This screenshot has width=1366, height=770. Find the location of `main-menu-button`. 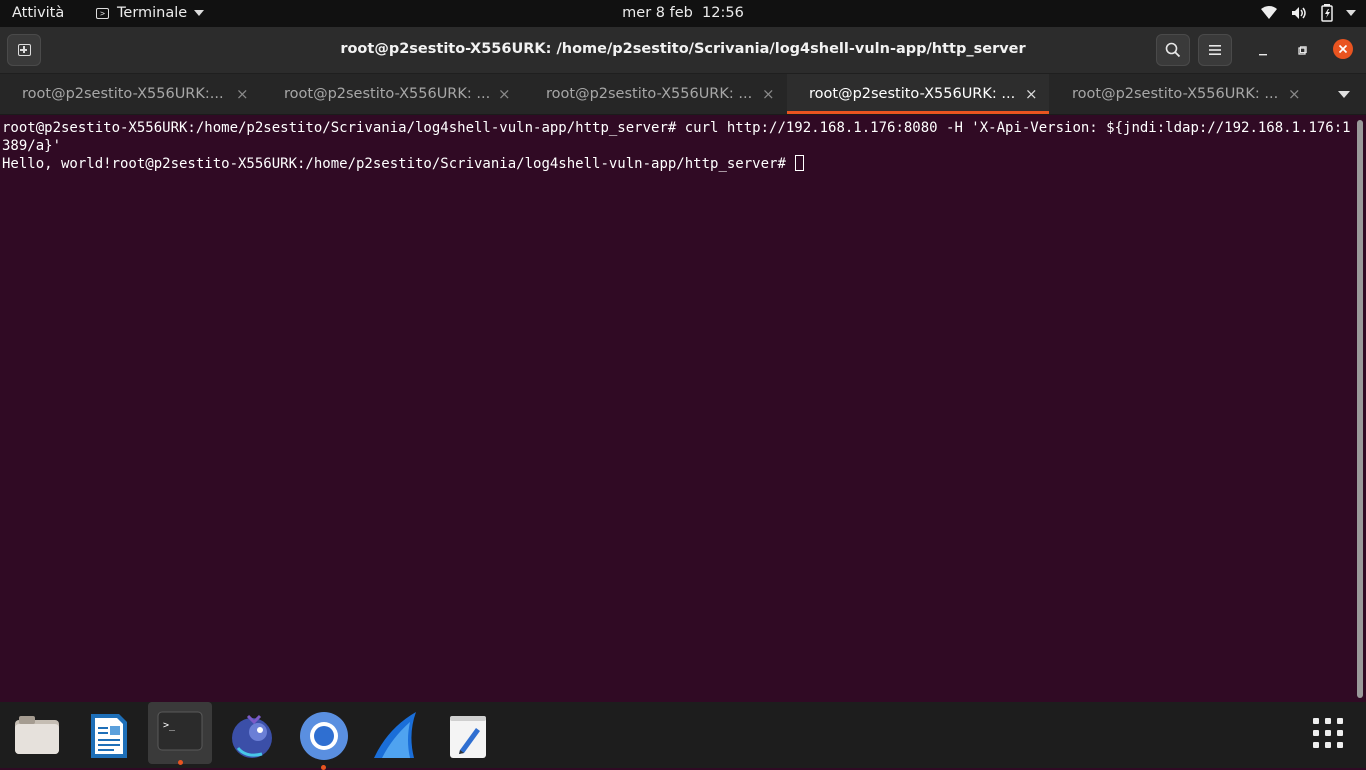

main-menu-button is located at coordinates (1215, 50).